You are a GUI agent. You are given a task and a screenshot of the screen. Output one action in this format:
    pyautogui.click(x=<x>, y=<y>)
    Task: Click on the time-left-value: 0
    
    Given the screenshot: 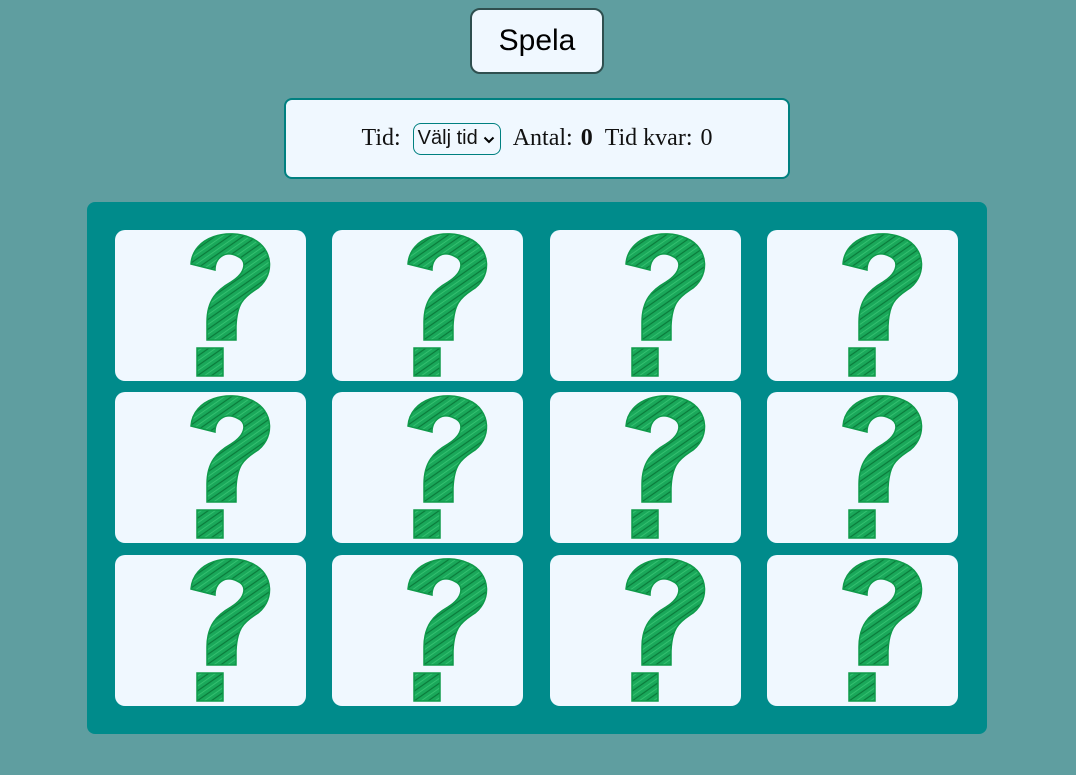 What is the action you would take?
    pyautogui.click(x=706, y=138)
    